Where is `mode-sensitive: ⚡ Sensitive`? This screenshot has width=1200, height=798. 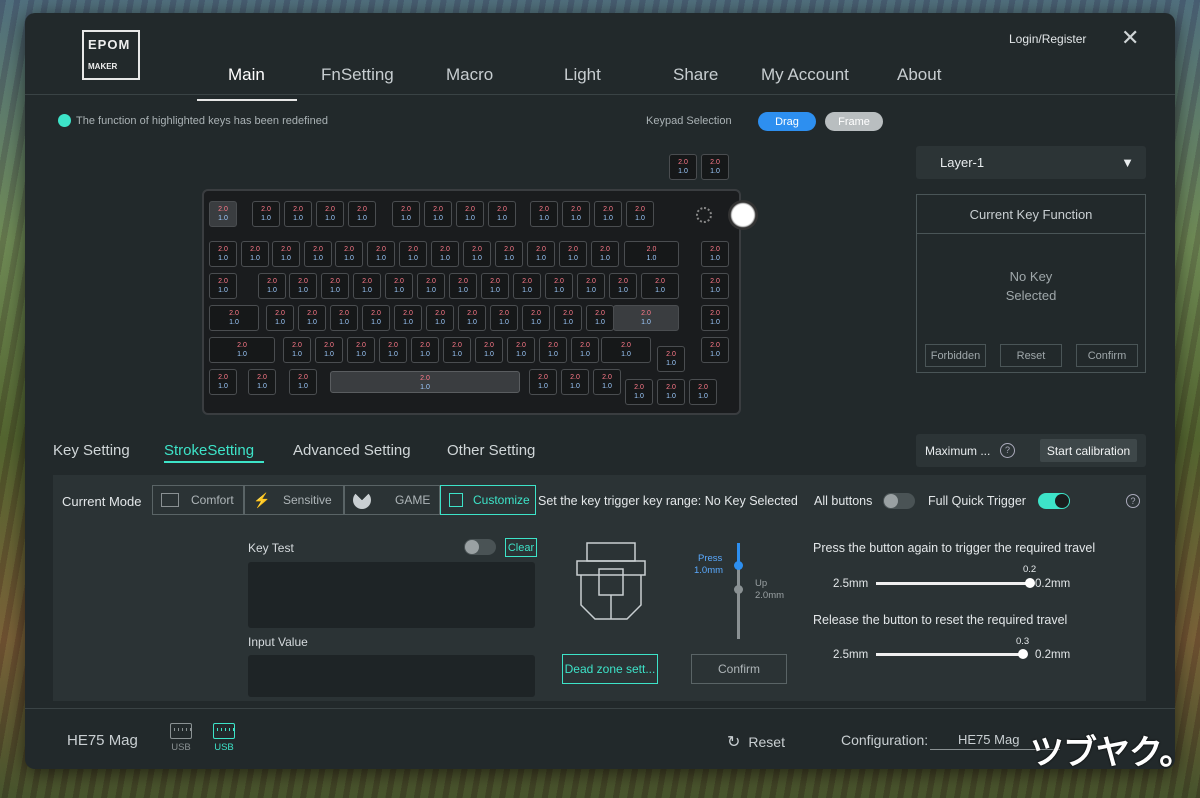 mode-sensitive: ⚡ Sensitive is located at coordinates (294, 500).